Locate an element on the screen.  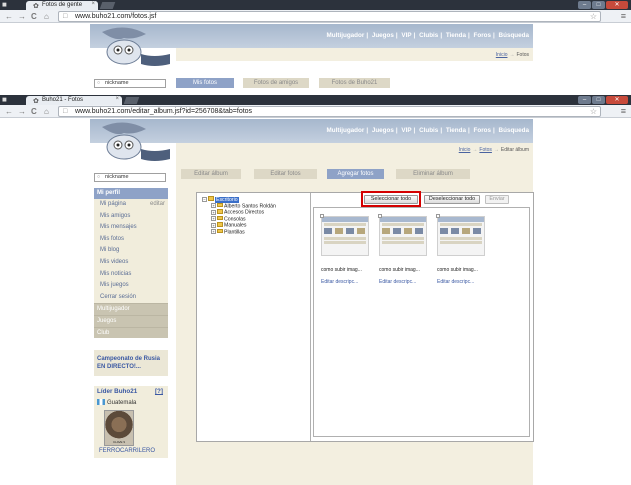
tree-node: + Manuales is located at coordinates (256, 225).